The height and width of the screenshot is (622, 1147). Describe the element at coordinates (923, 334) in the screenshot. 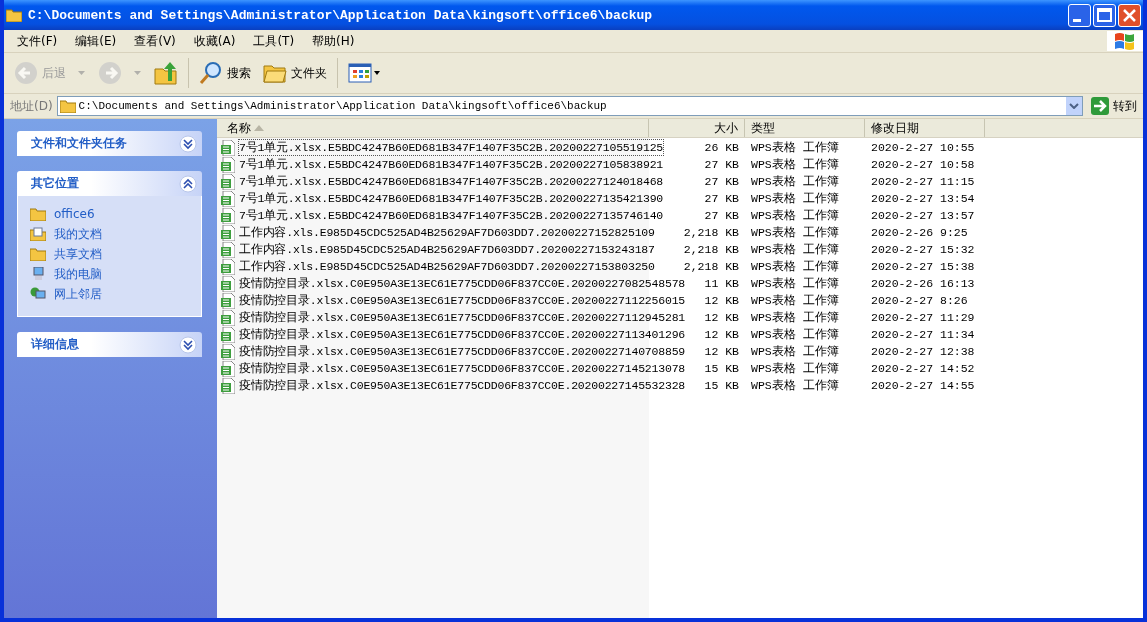

I see `table-cell-text: 2020-2-27 11:34` at that location.